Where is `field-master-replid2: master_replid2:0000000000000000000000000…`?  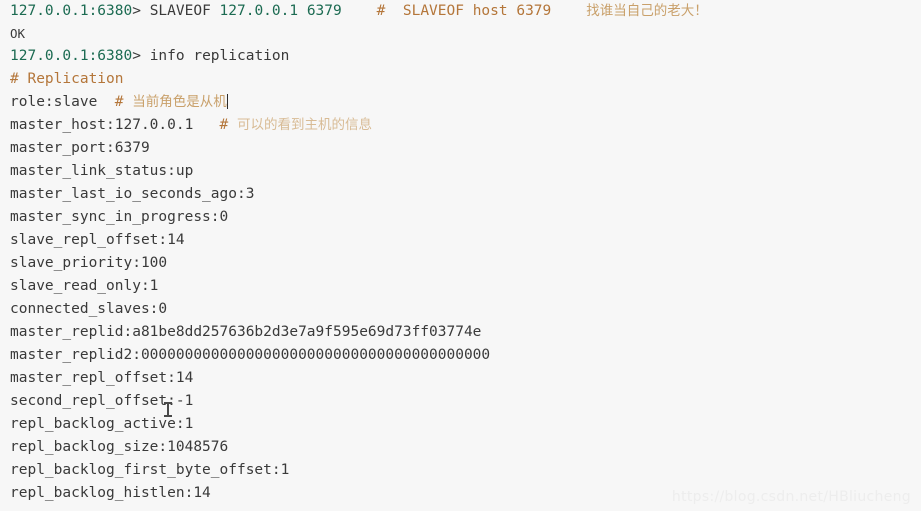
field-master-replid2: master_replid2:0000000000000000000000000… is located at coordinates (250, 355).